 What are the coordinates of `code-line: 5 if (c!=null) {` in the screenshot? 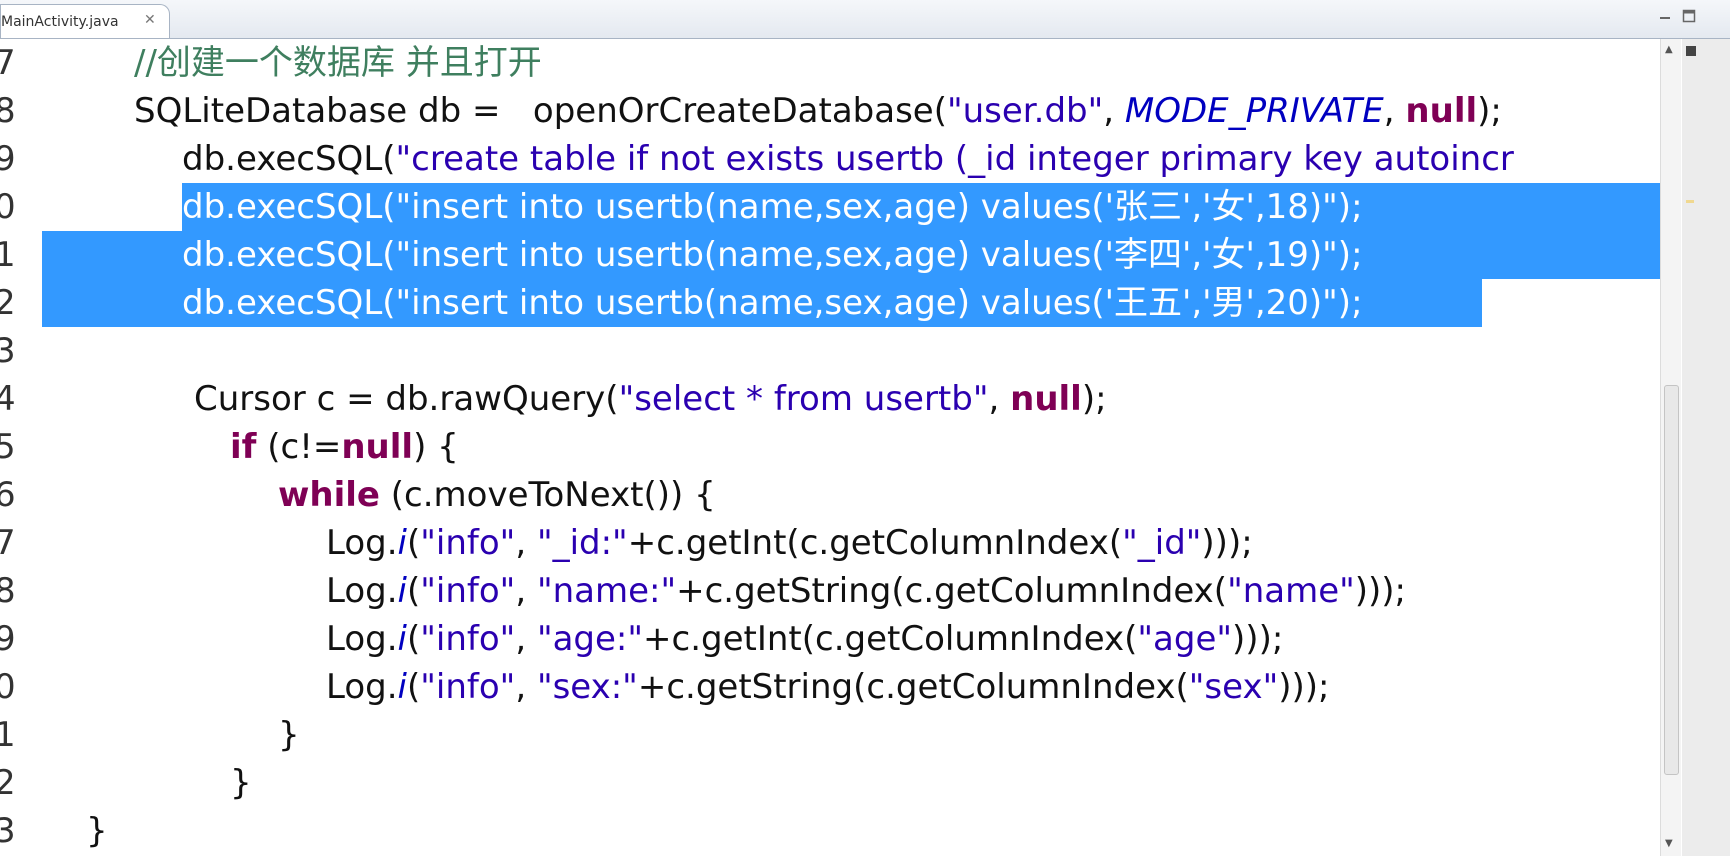 It's located at (830, 447).